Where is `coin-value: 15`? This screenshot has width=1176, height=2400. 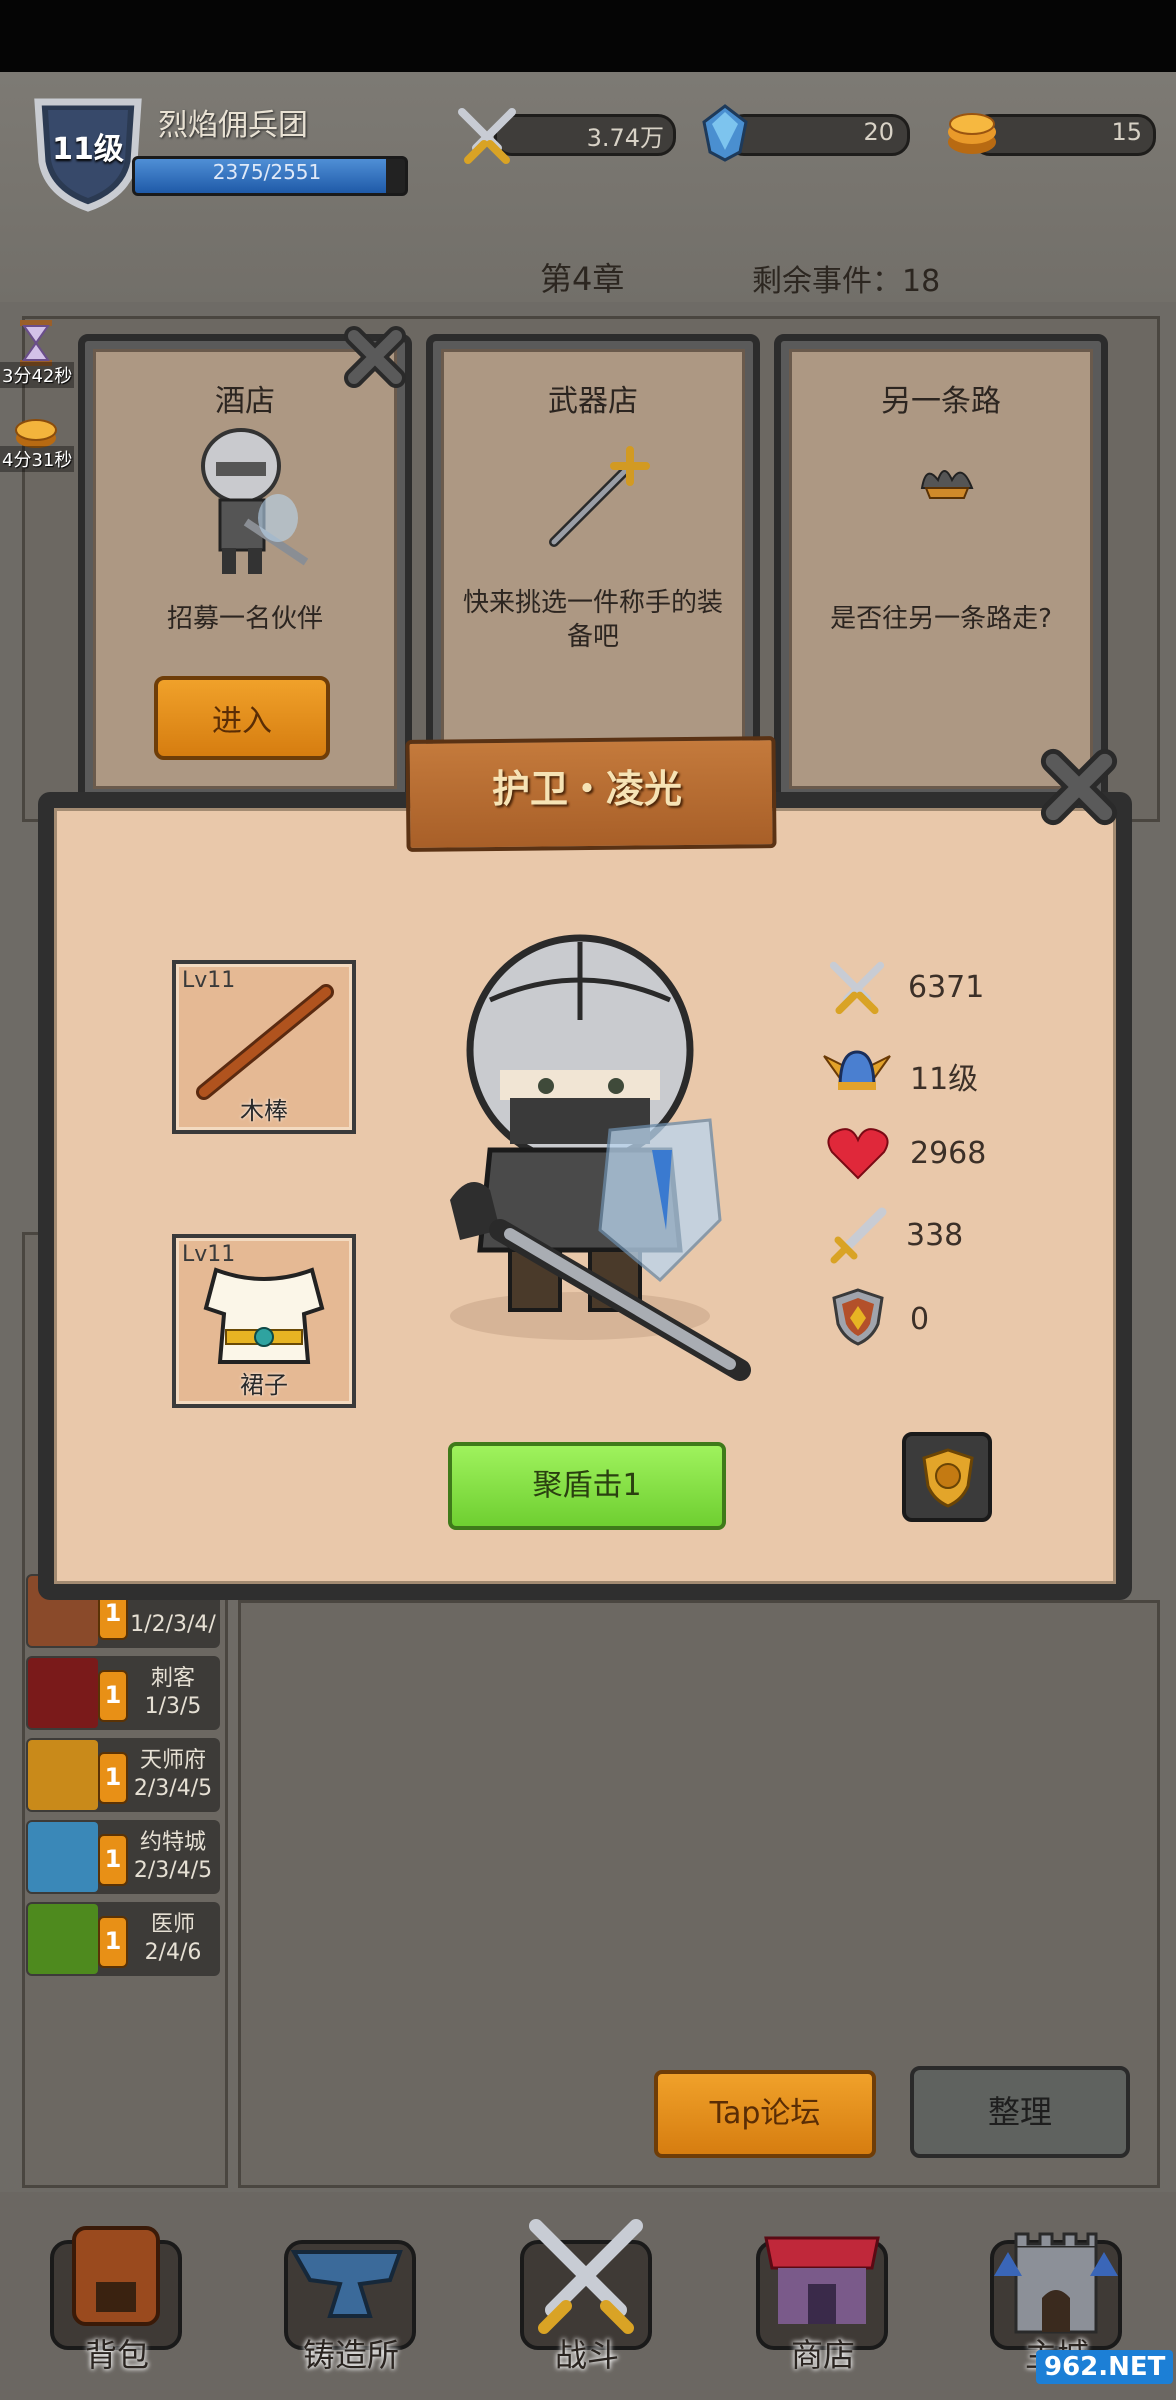
coin-value: 15 is located at coordinates (1126, 132).